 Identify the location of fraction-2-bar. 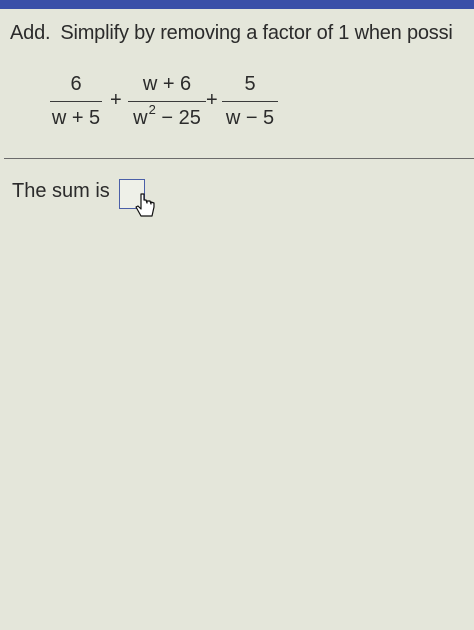
(167, 101).